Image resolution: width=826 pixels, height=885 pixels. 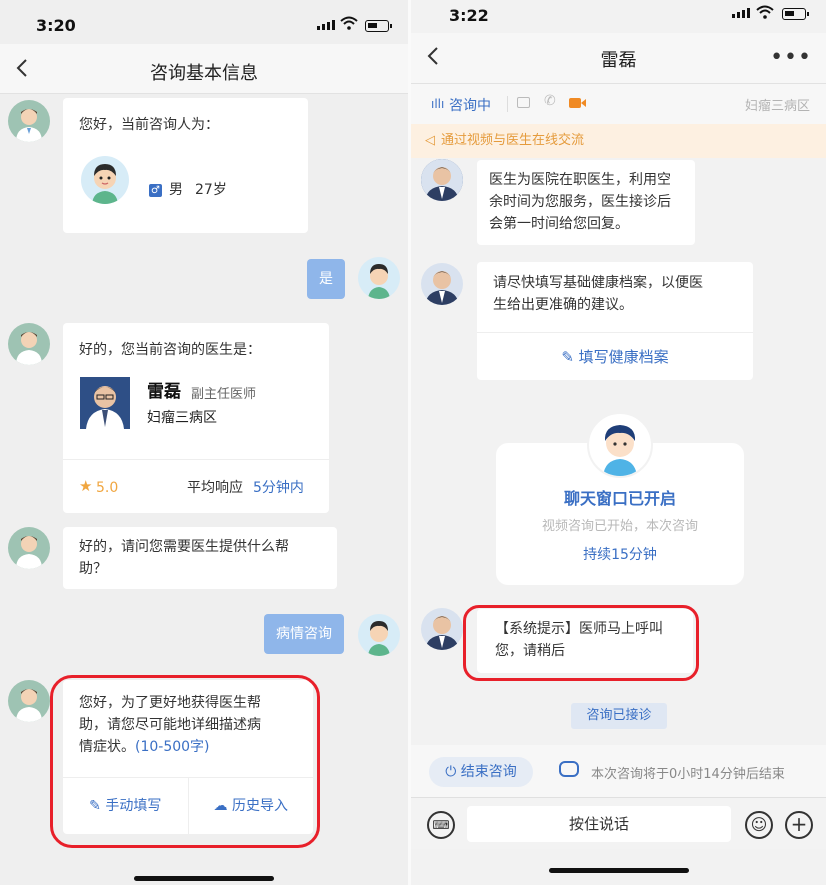 What do you see at coordinates (105, 403) in the screenshot?
I see `doctor-photo` at bounding box center [105, 403].